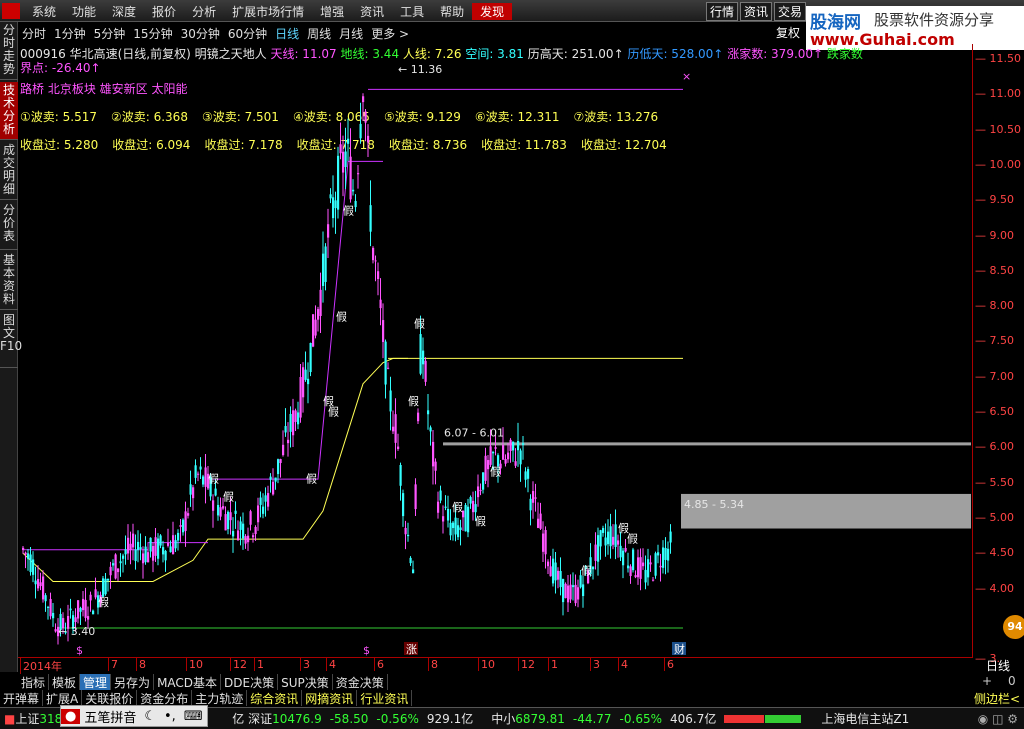 Image resolution: width=1024 pixels, height=729 pixels. What do you see at coordinates (110, 716) in the screenshot?
I see `ime-mode: 五笔拼音` at bounding box center [110, 716].